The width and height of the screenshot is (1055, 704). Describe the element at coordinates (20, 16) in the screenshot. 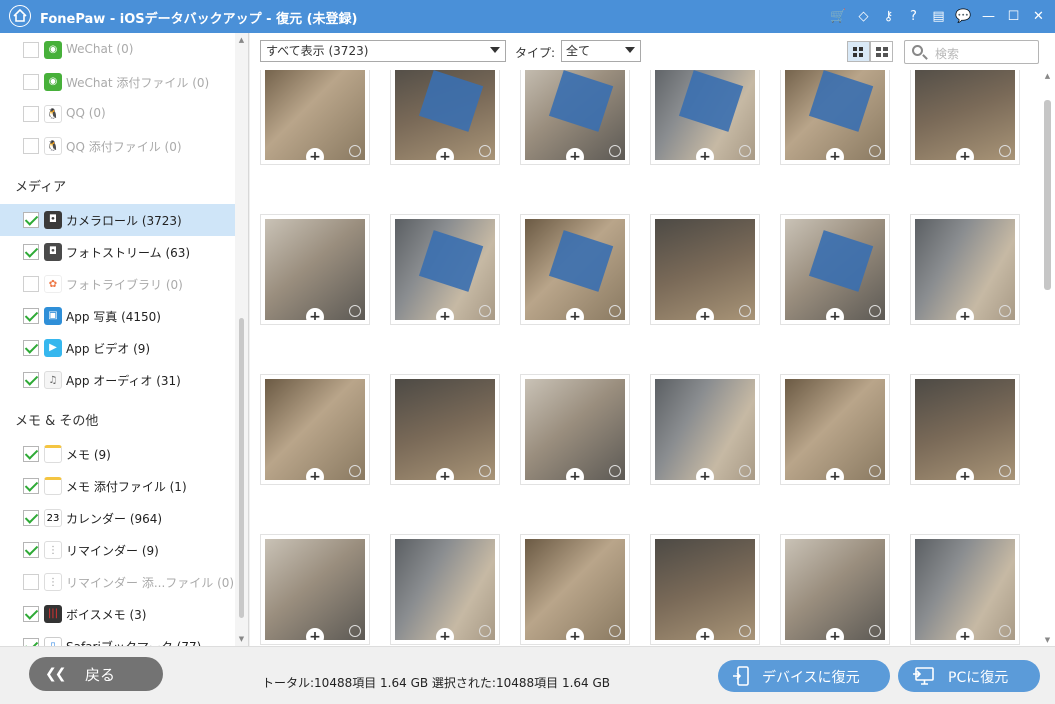

I see `home-icon` at that location.